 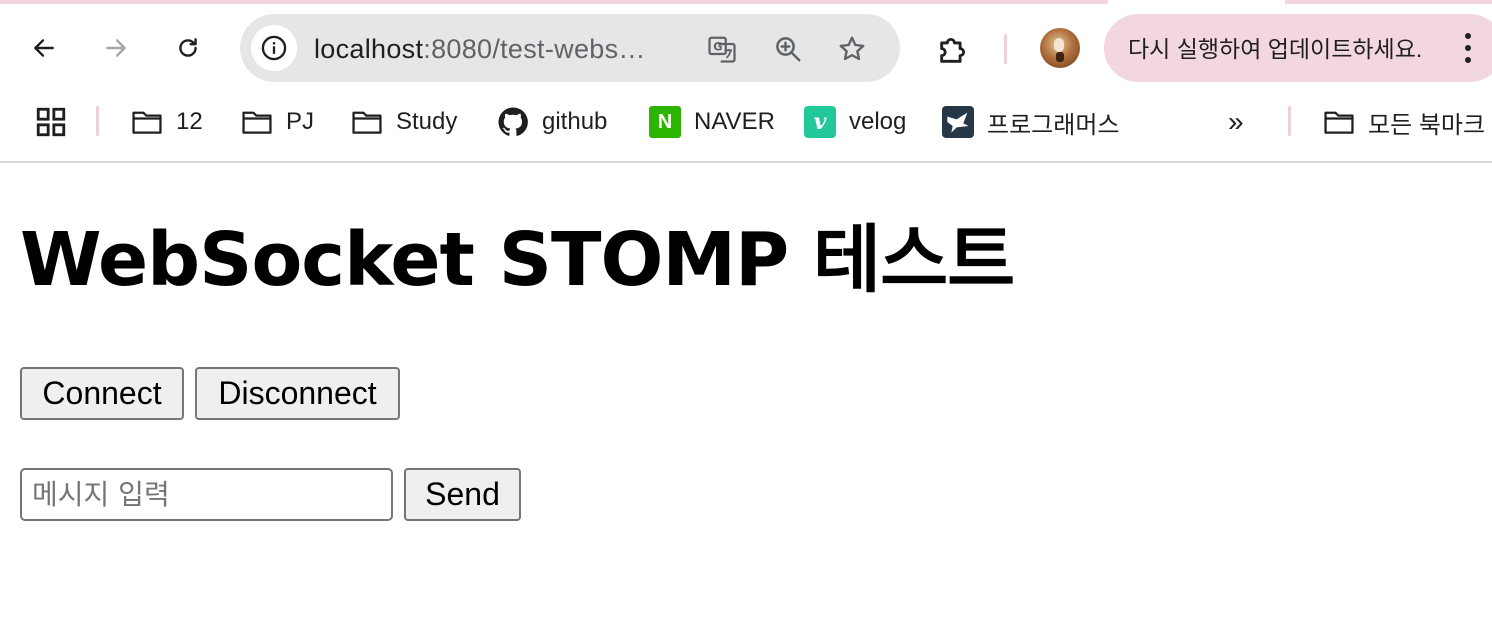 What do you see at coordinates (1275, 49) in the screenshot?
I see `update-notice-text: 다시 실행하여 업데이트하세요.` at bounding box center [1275, 49].